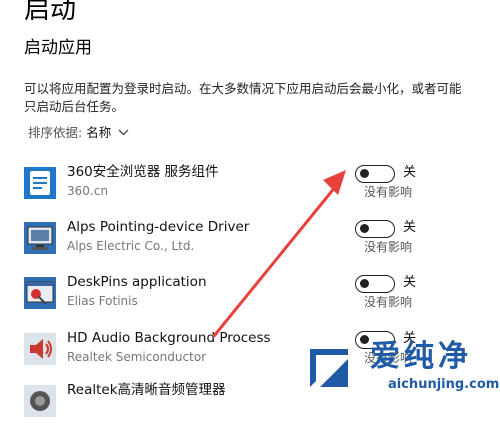  Describe the element at coordinates (421, 356) in the screenshot. I see `watermark-name: 爱纯净` at that location.